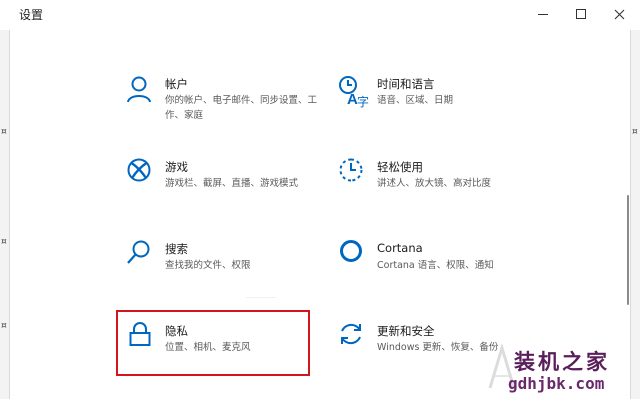 This screenshot has width=640, height=399. I want to click on tile-time-language: A 字 时间和语言 语音、区域、日期, so click(448, 102).